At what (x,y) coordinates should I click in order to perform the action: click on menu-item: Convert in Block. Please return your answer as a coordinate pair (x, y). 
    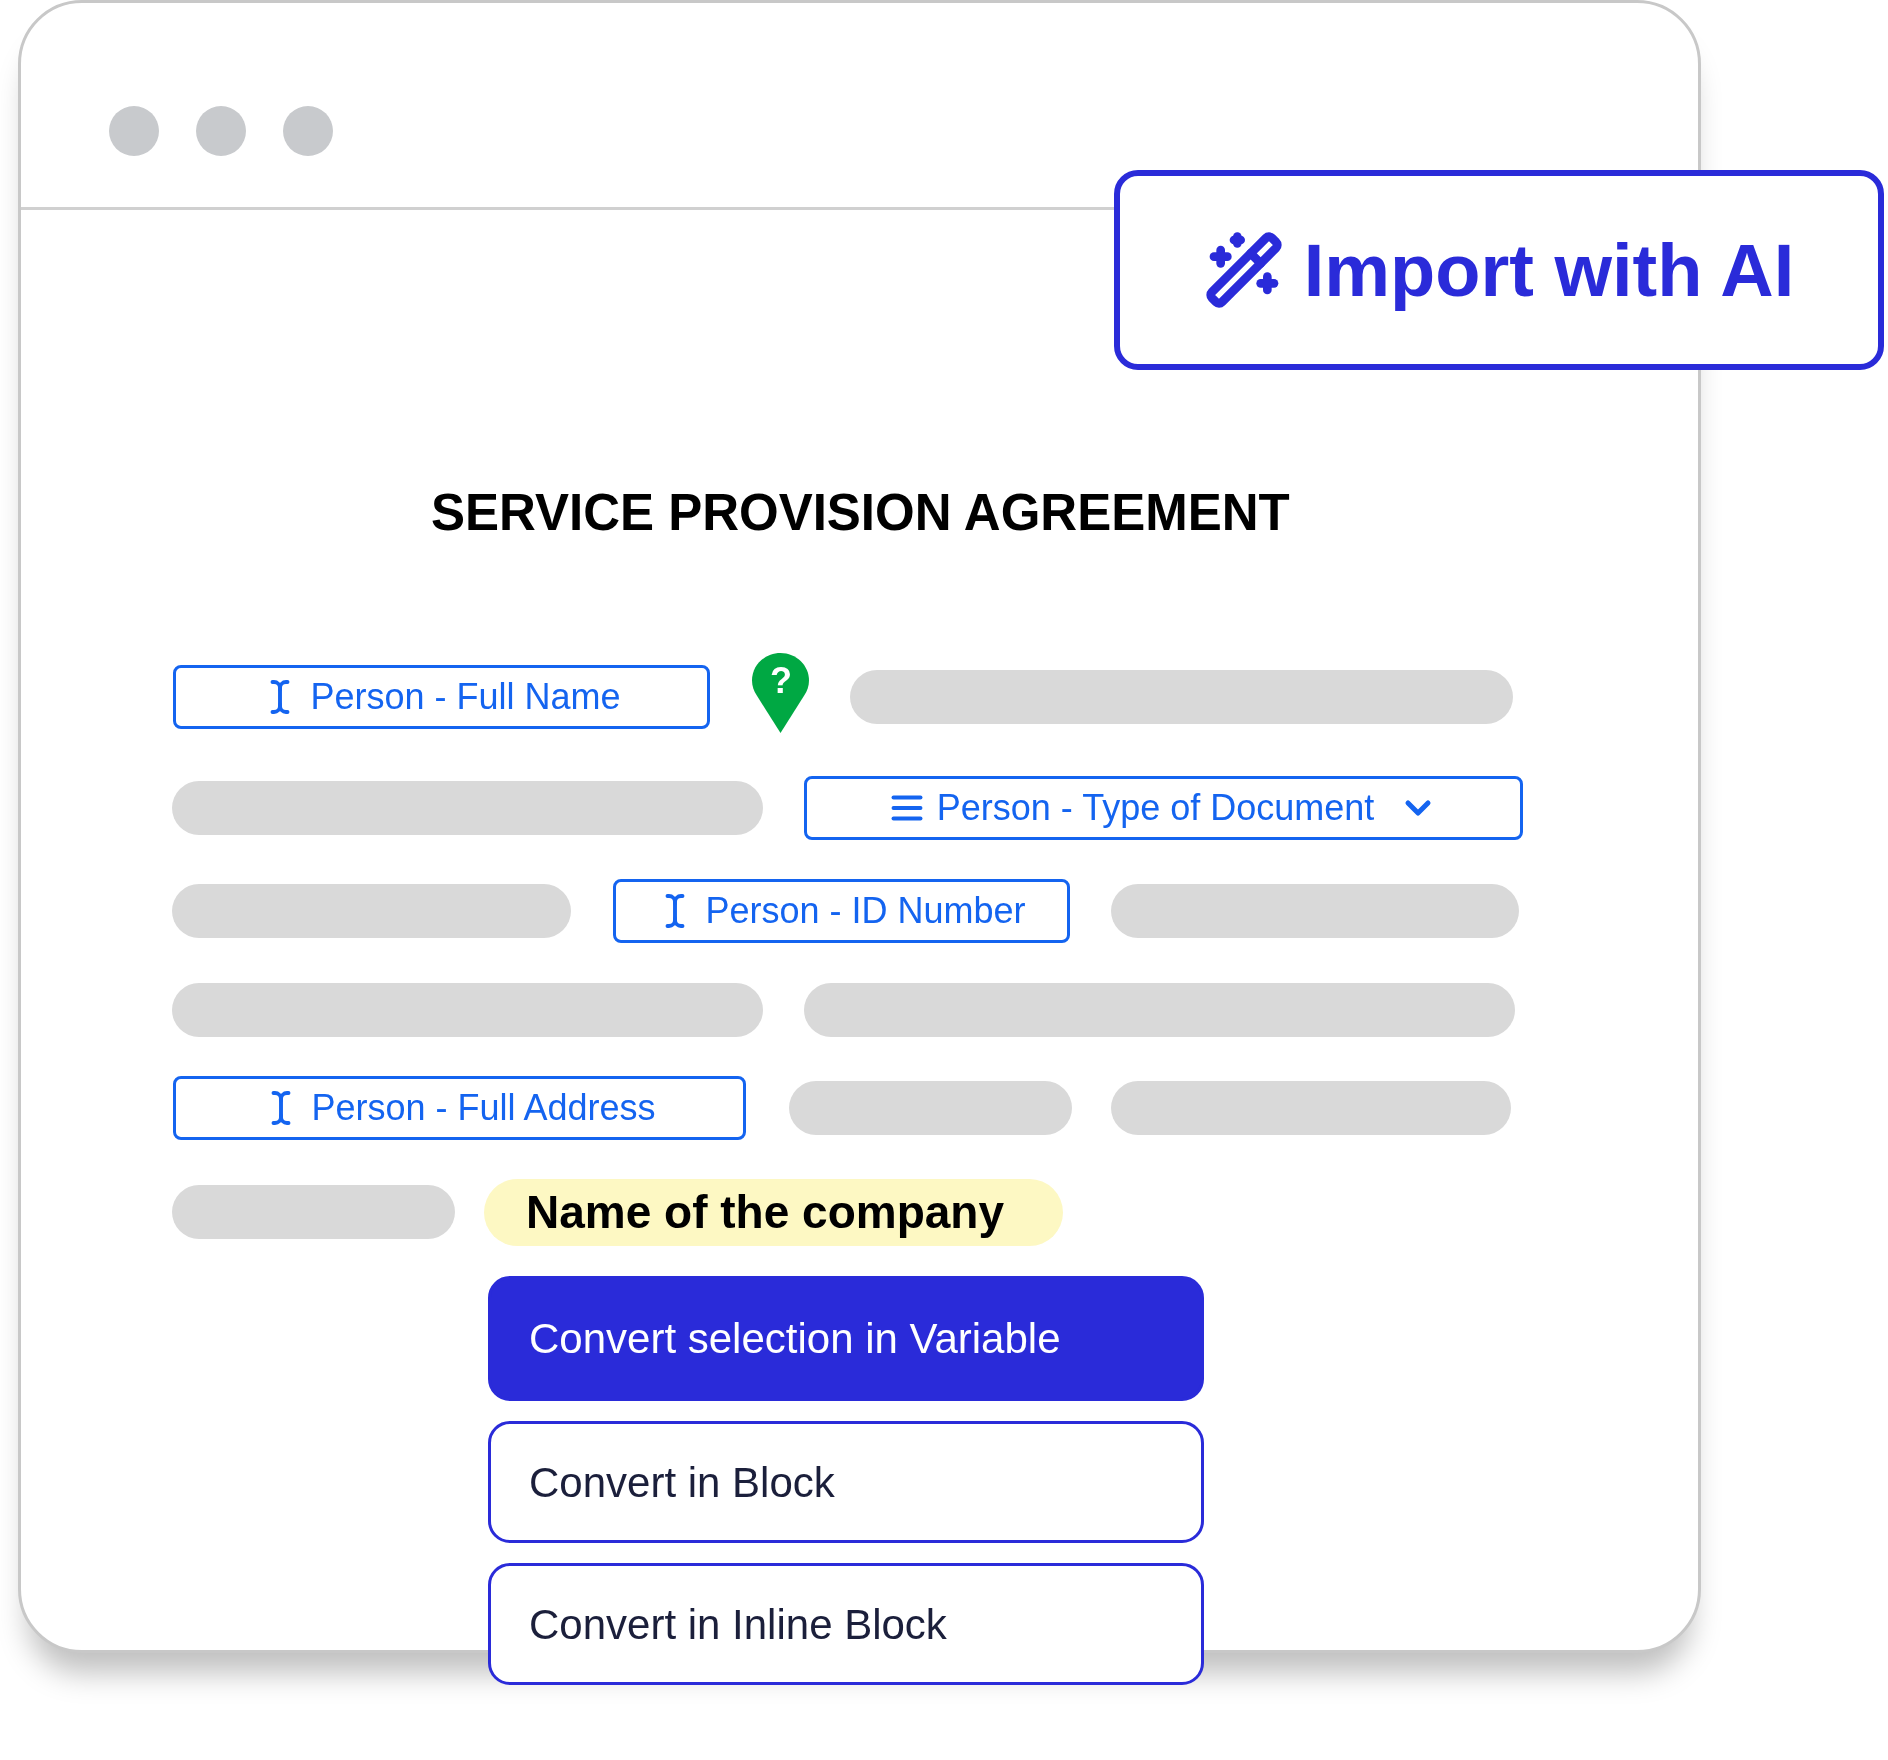
    Looking at the image, I should click on (846, 1482).